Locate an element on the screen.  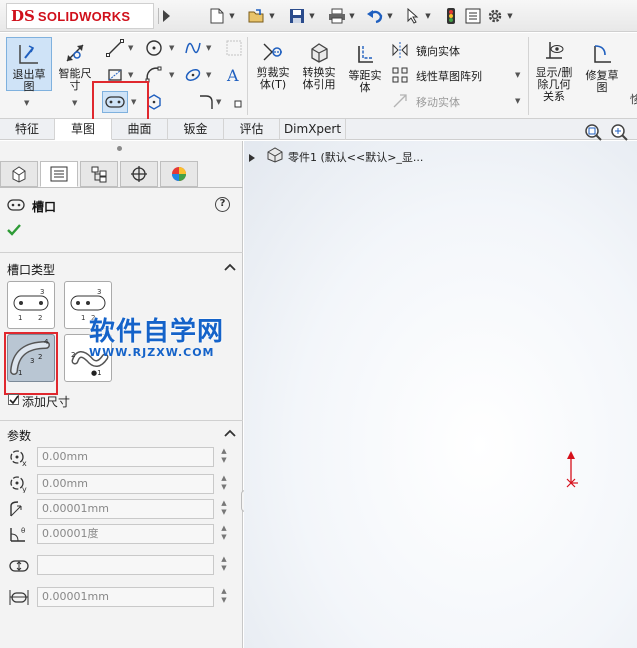
undo-dropdown-icon: ▼ is located at coordinates (390, 16).